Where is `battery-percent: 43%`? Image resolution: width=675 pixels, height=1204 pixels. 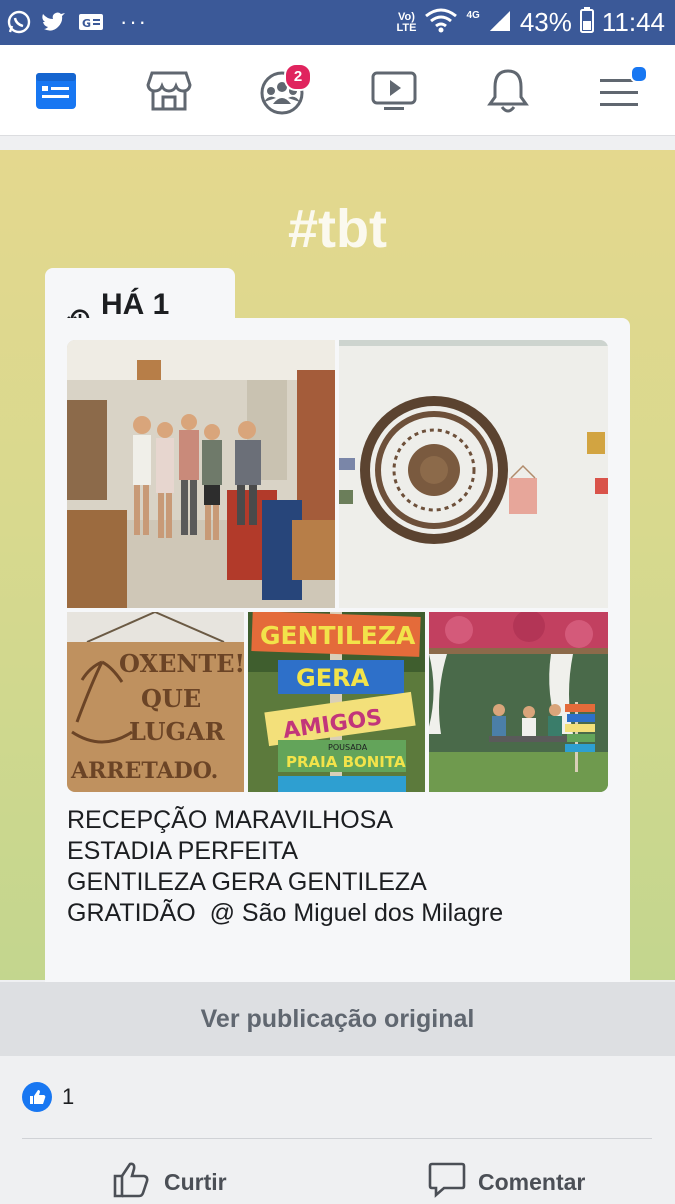 battery-percent: 43% is located at coordinates (545, 22).